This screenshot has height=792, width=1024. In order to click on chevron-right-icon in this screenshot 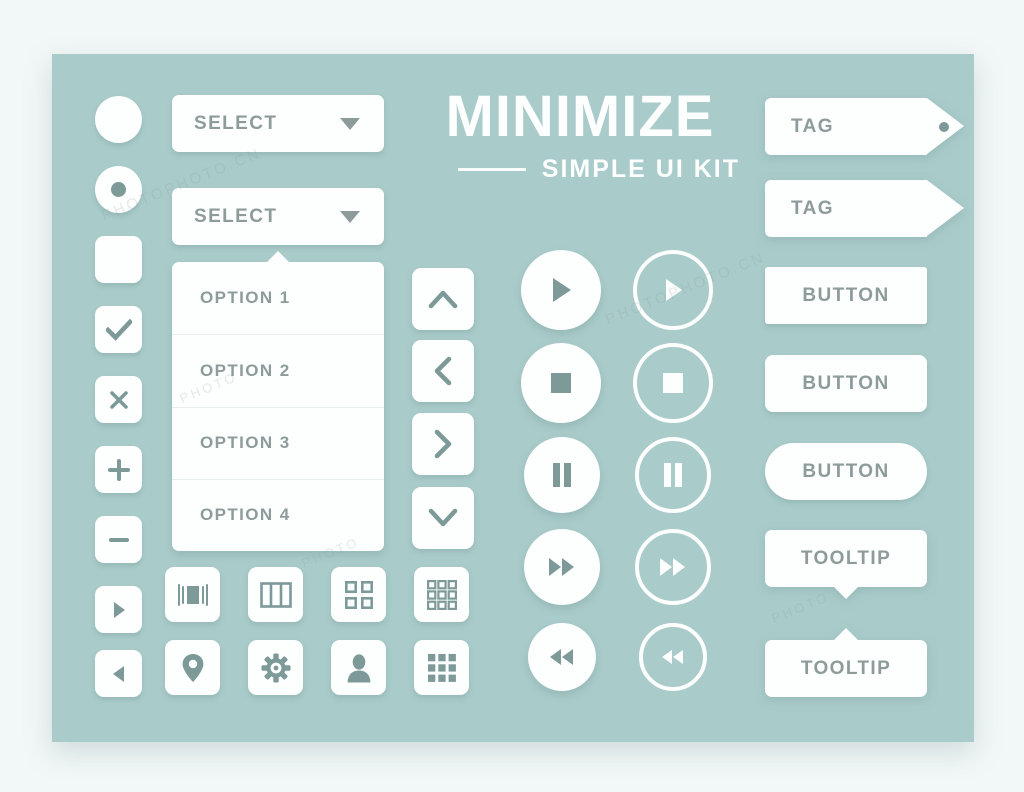, I will do `click(443, 444)`.